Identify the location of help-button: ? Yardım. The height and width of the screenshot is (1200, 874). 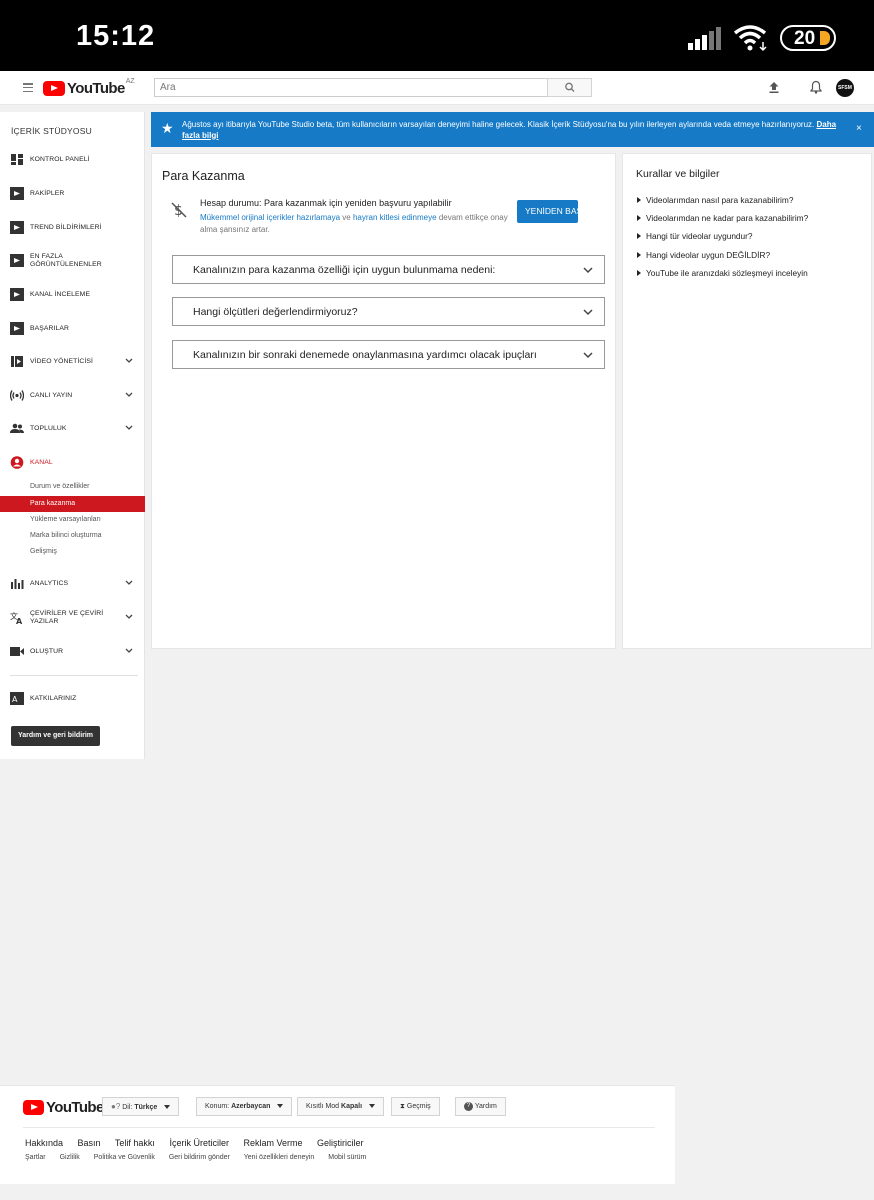
(480, 1106).